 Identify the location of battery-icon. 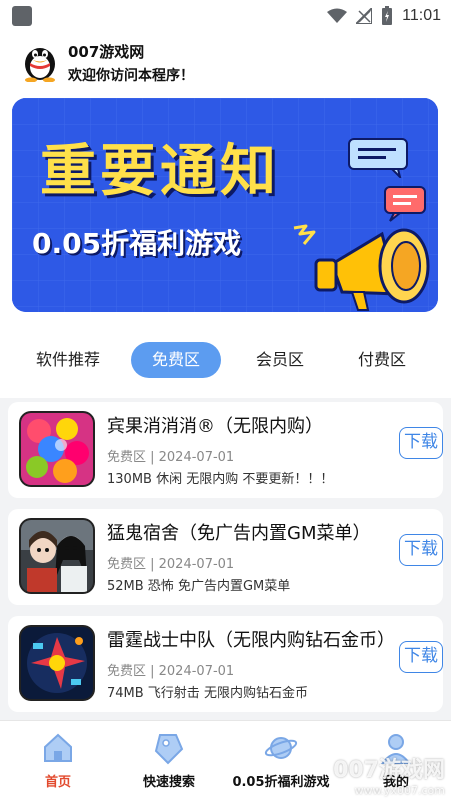
(387, 15).